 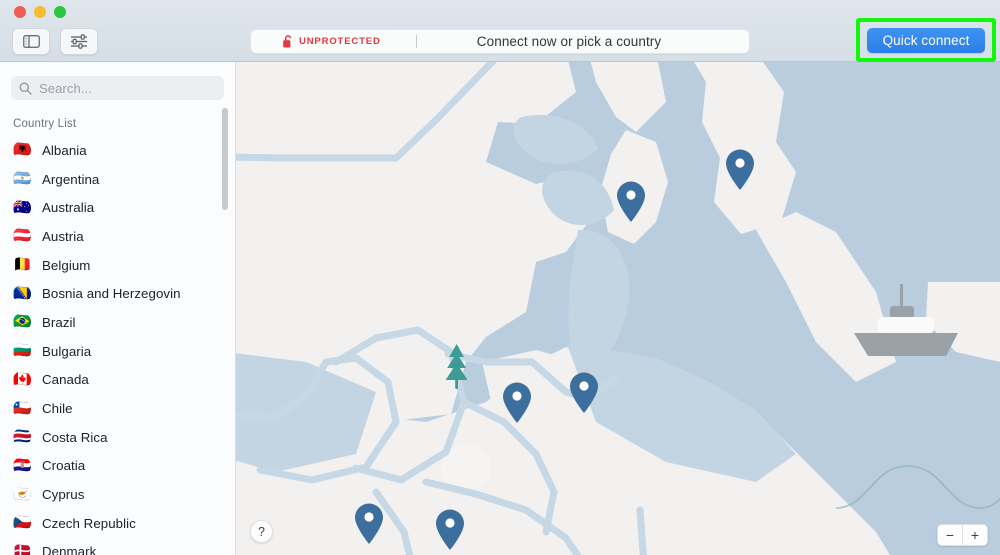 I want to click on country-list-item: 🇨🇷 Costa Rica, so click(x=124, y=437).